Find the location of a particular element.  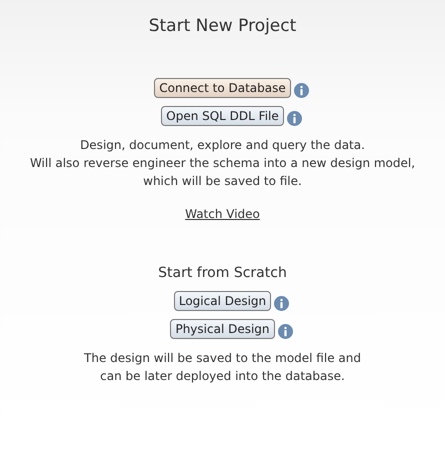

action-button: Logical Design is located at coordinates (223, 301).